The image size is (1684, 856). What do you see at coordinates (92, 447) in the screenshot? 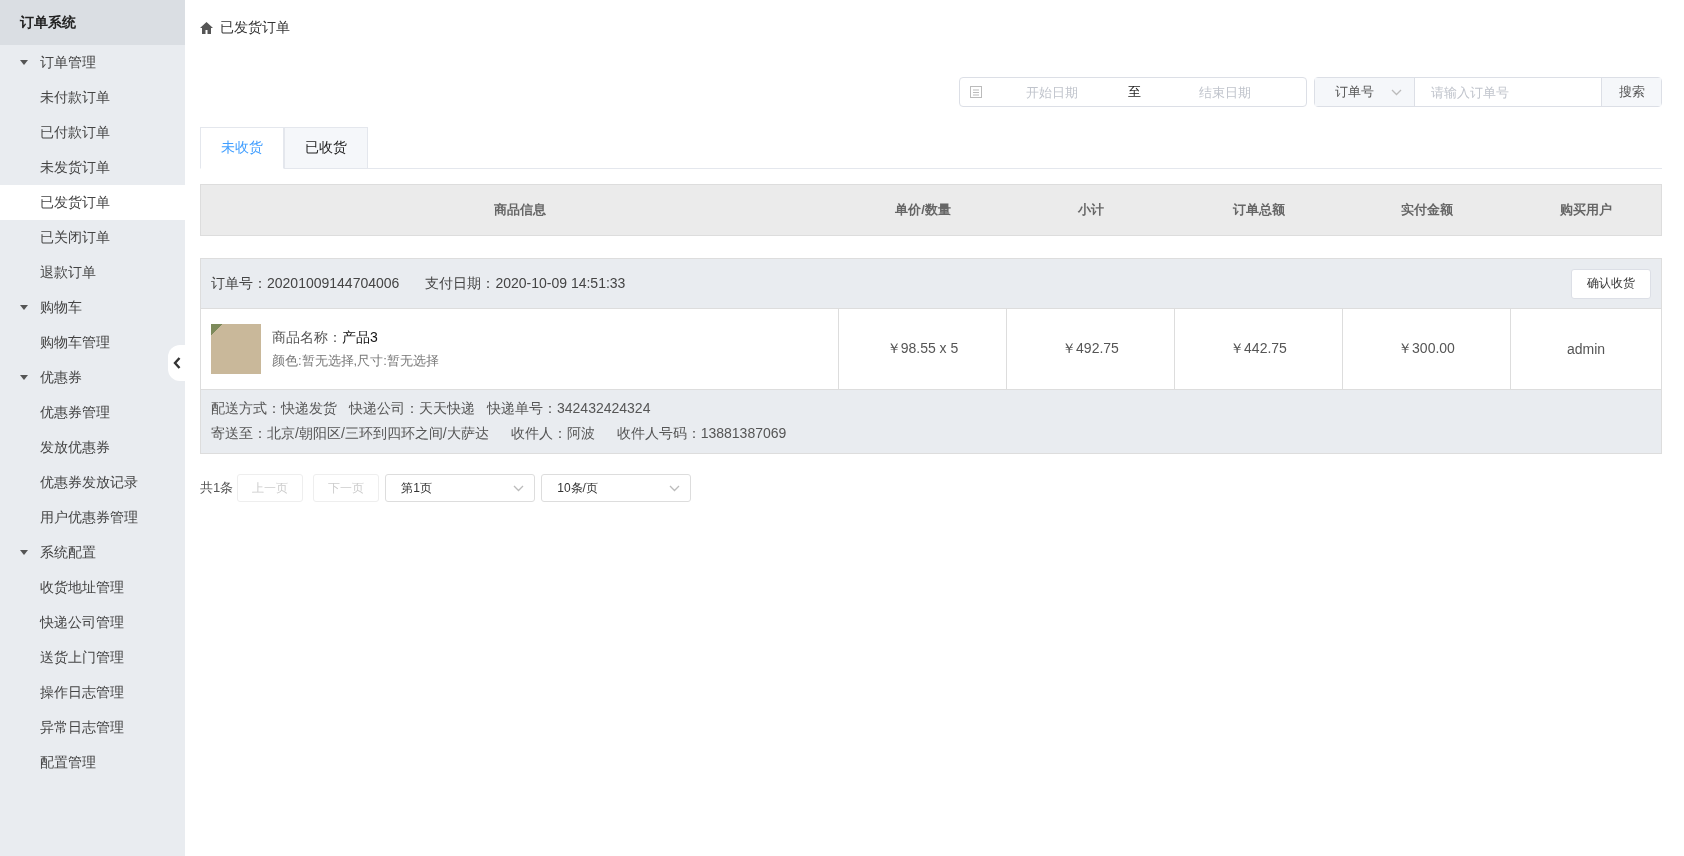
I see `menu-item: 发放优惠券` at bounding box center [92, 447].